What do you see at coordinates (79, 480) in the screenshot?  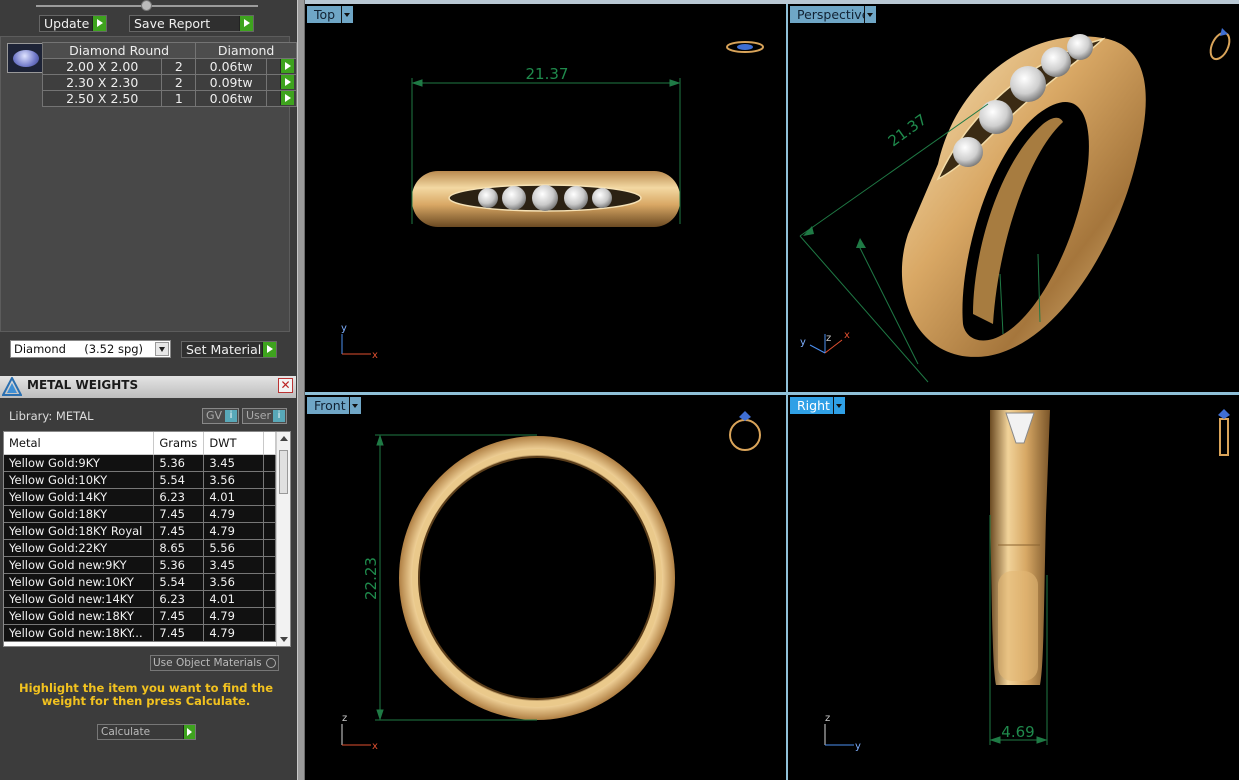 I see `metal-name: Yellow Gold:10KY` at bounding box center [79, 480].